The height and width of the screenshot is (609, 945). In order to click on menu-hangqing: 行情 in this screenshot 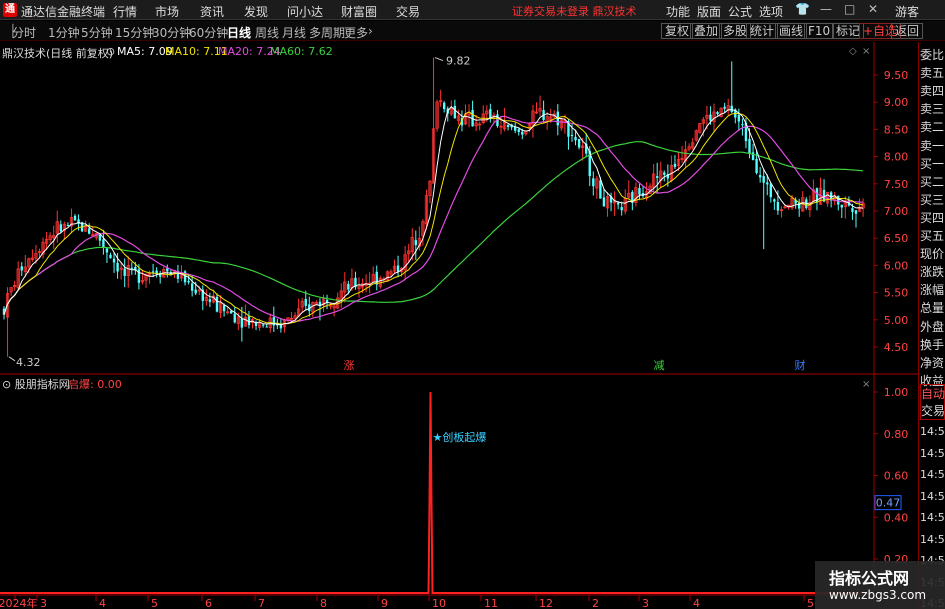, I will do `click(125, 11)`.